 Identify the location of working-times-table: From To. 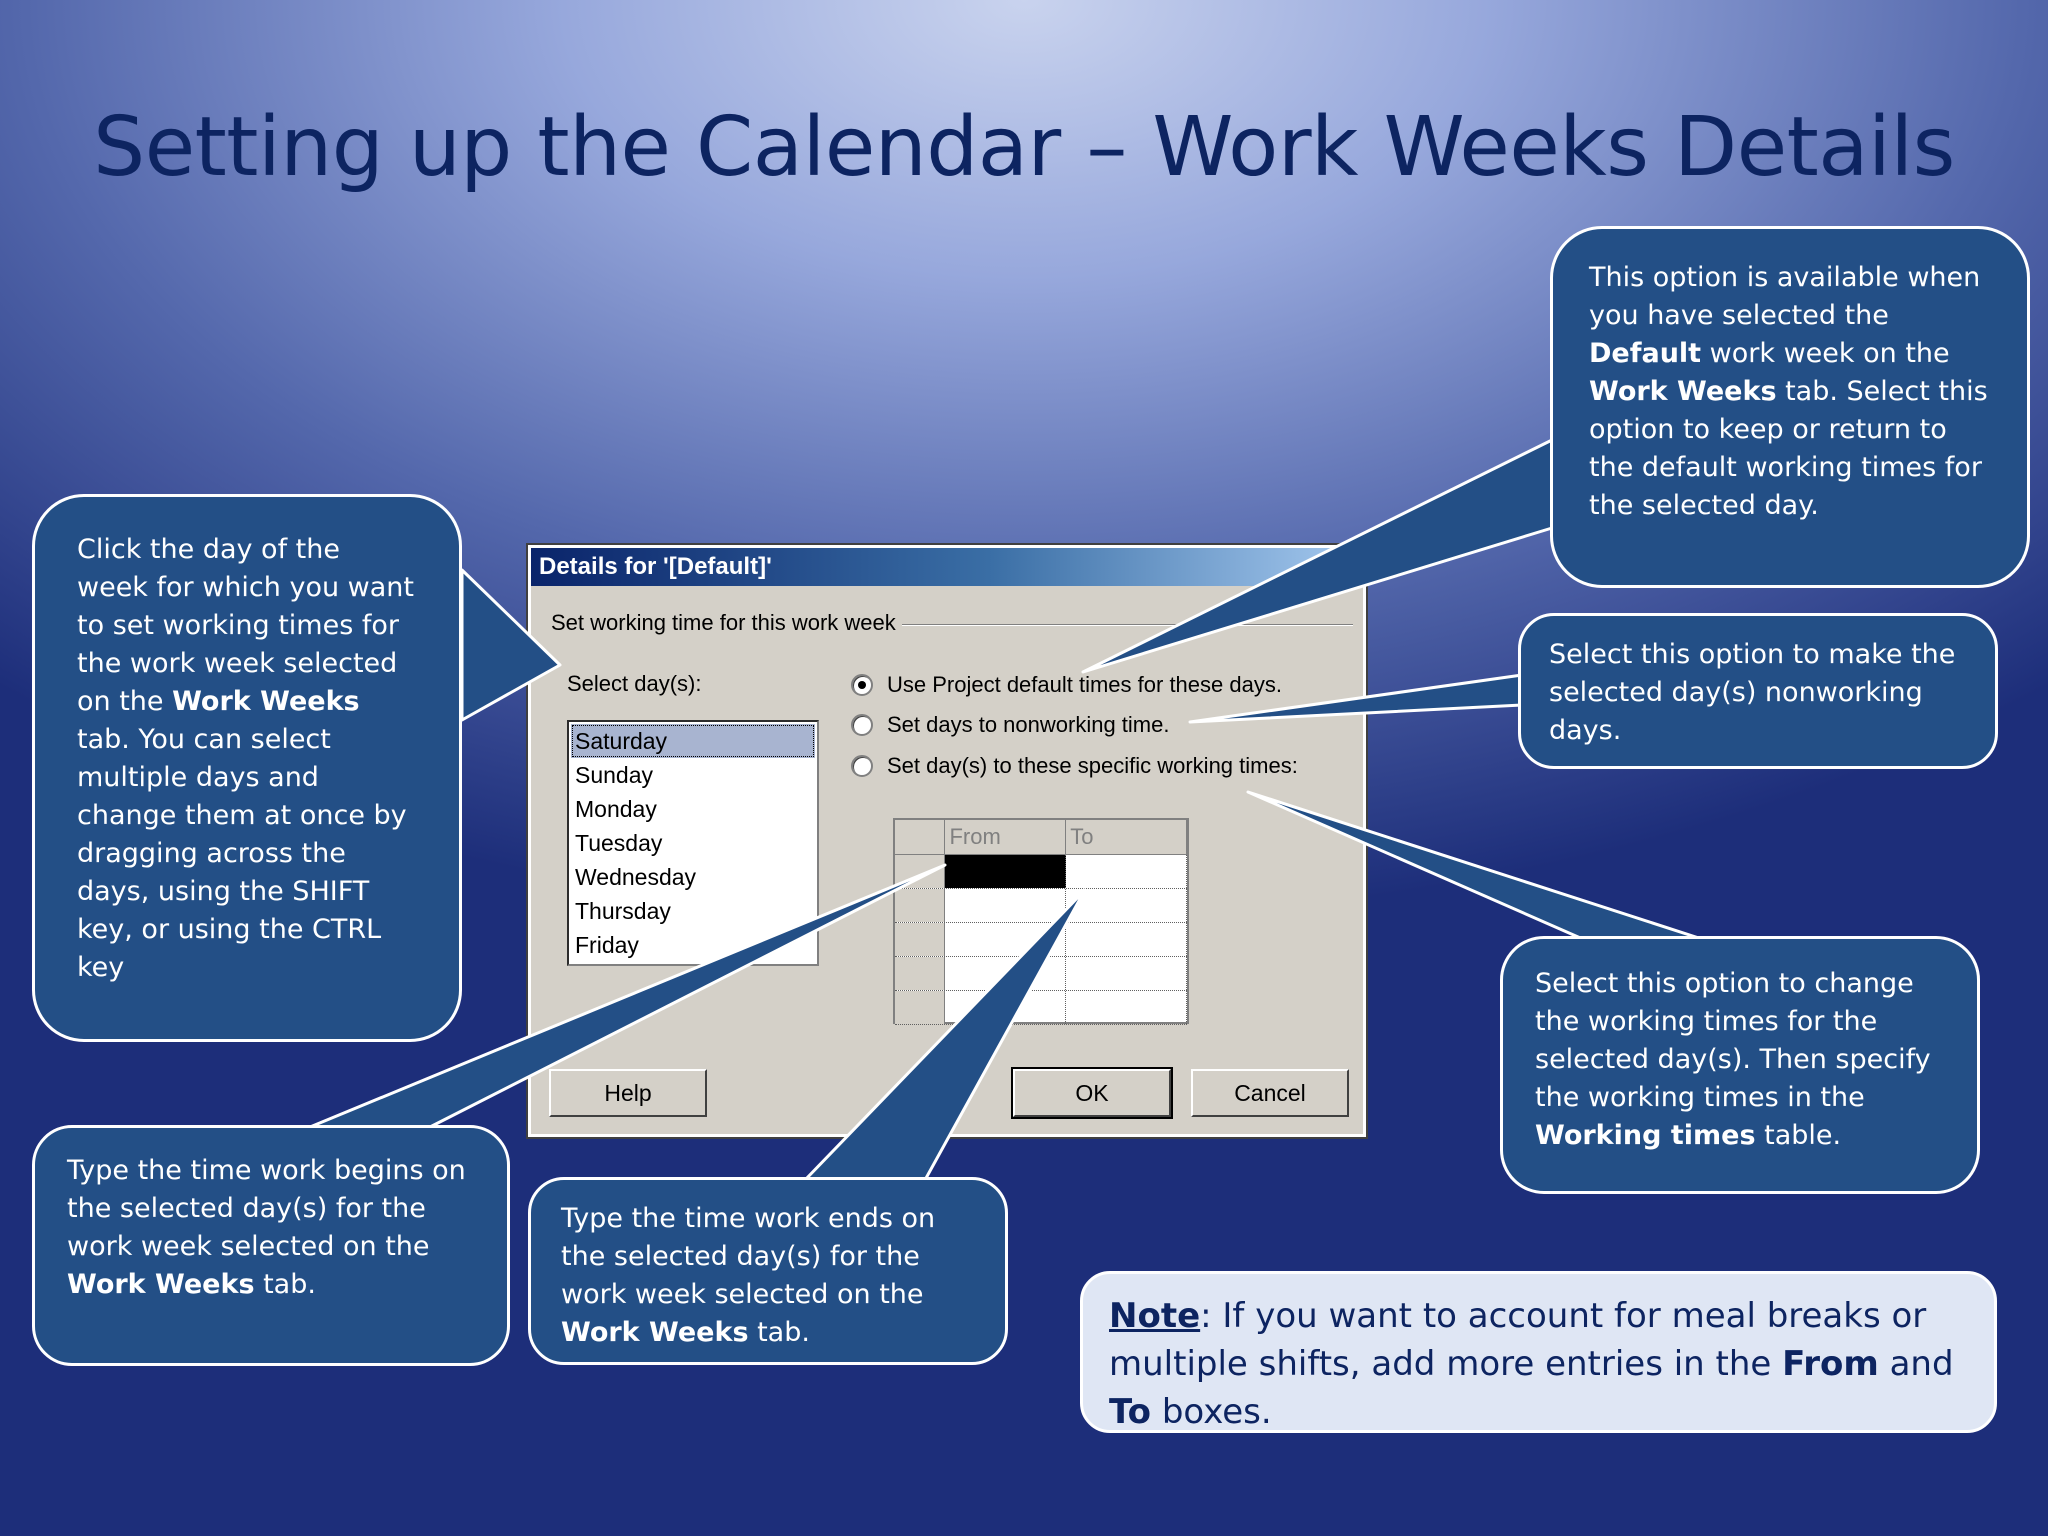
(1041, 921).